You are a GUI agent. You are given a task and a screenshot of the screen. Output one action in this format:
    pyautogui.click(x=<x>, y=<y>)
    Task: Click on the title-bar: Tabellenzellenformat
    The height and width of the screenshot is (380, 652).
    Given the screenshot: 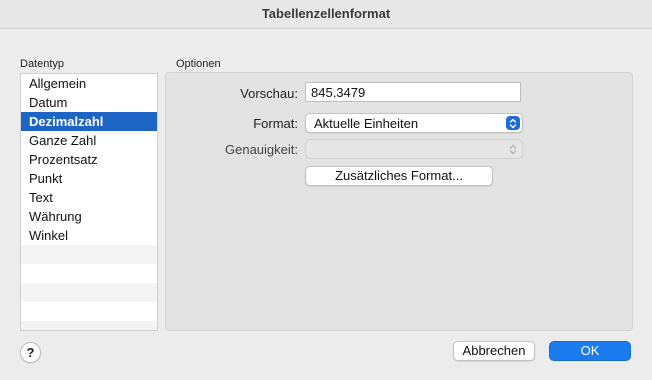 What is the action you would take?
    pyautogui.click(x=326, y=14)
    